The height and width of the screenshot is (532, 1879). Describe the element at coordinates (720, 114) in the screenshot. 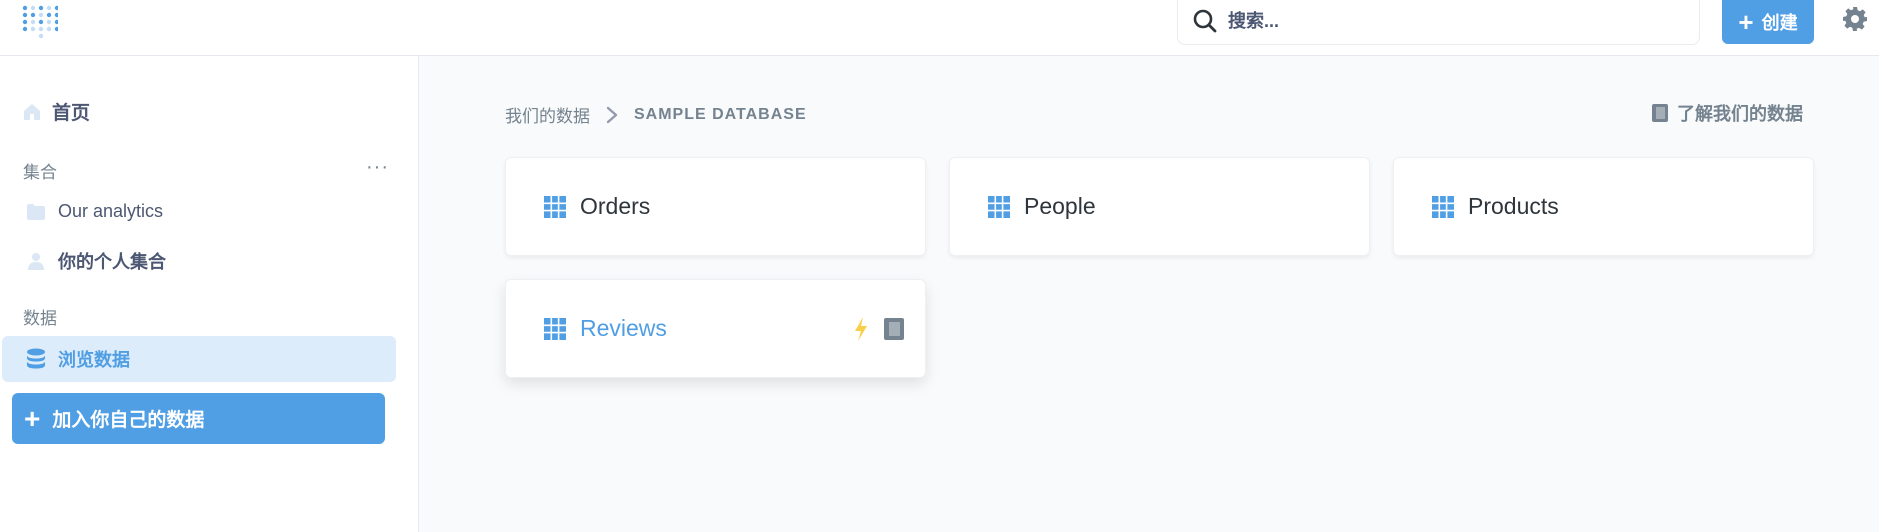

I see `breadcrumb-current: SAMPLE DATABASE` at that location.